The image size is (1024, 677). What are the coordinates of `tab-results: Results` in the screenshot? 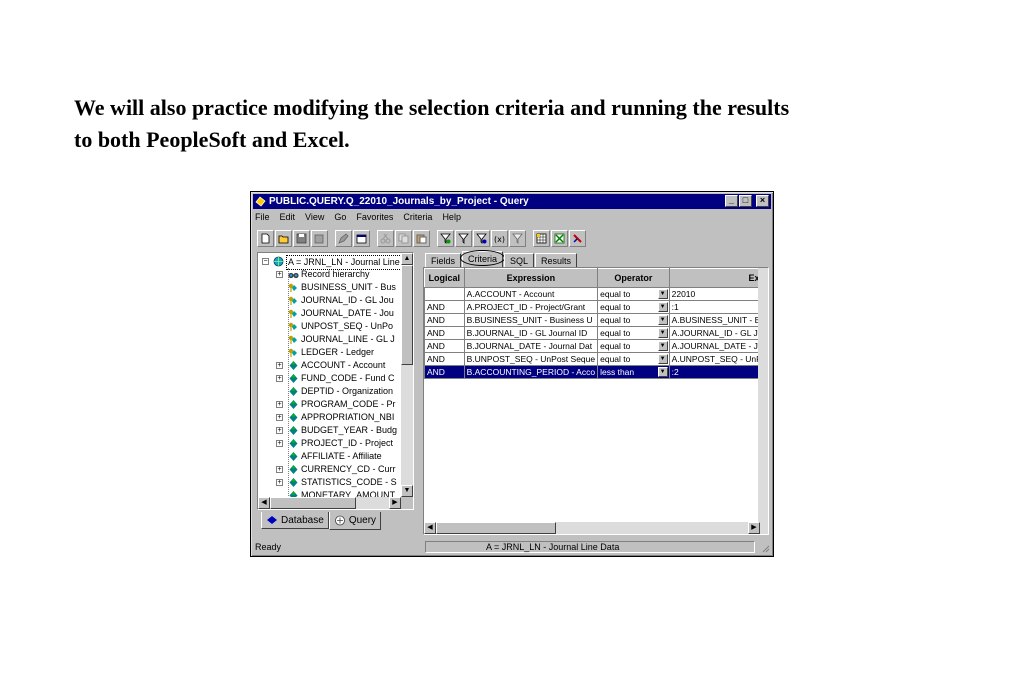 It's located at (556, 260).